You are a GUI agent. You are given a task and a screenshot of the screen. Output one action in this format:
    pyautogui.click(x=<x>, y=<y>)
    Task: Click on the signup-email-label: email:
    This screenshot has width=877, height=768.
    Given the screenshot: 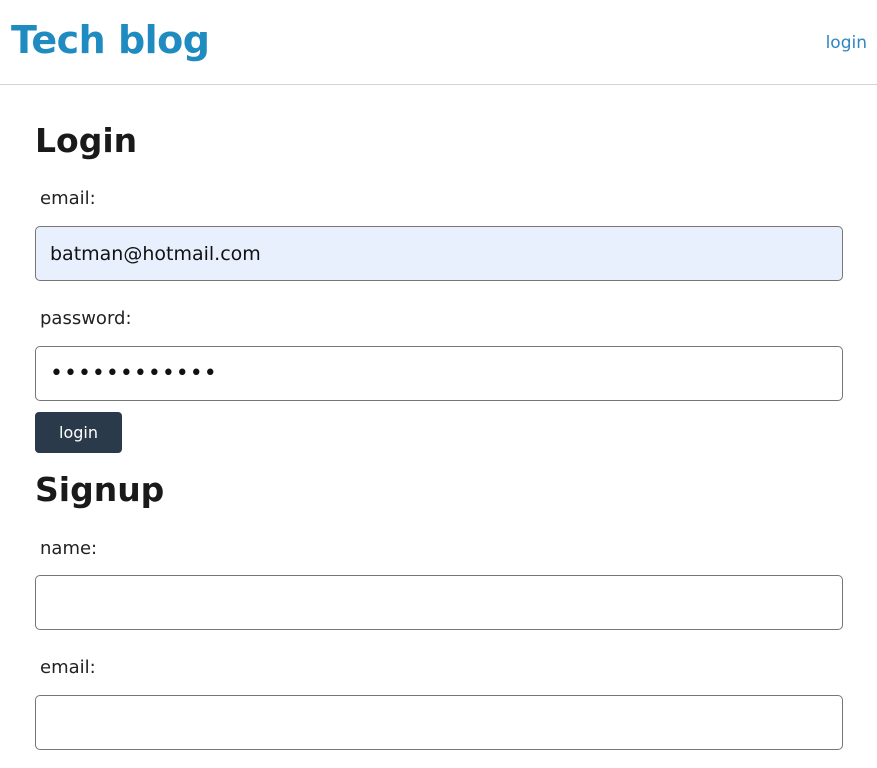 What is the action you would take?
    pyautogui.click(x=68, y=667)
    